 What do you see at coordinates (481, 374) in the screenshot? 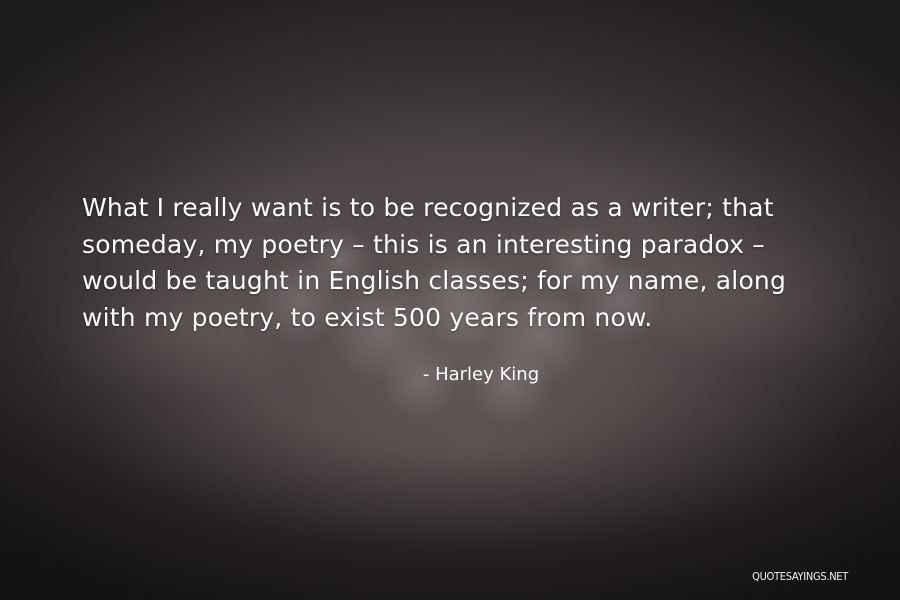
I see `author-name: - Harley King` at bounding box center [481, 374].